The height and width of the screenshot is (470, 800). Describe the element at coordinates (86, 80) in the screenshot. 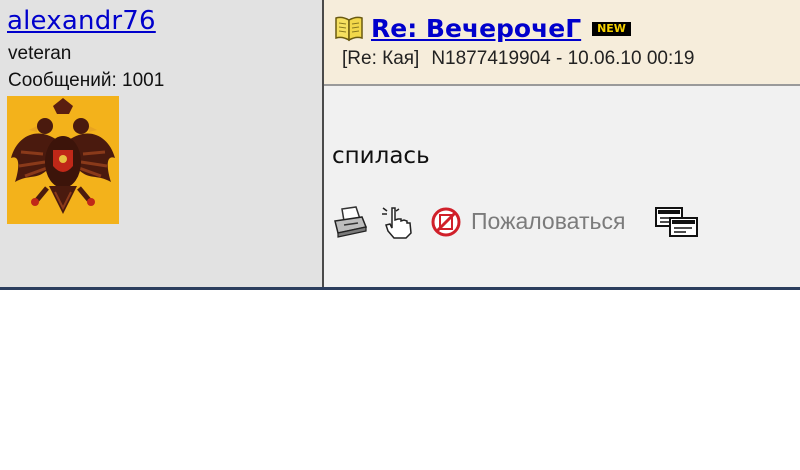

I see `post-count: Сообщений: 1001` at that location.